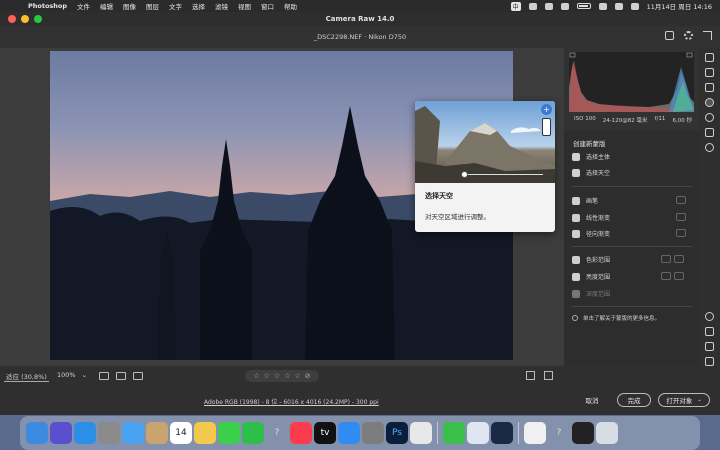 Image resolution: width=720 pixels, height=450 pixels. Describe the element at coordinates (564, 6) in the screenshot. I see `bluetooth-icon` at that location.